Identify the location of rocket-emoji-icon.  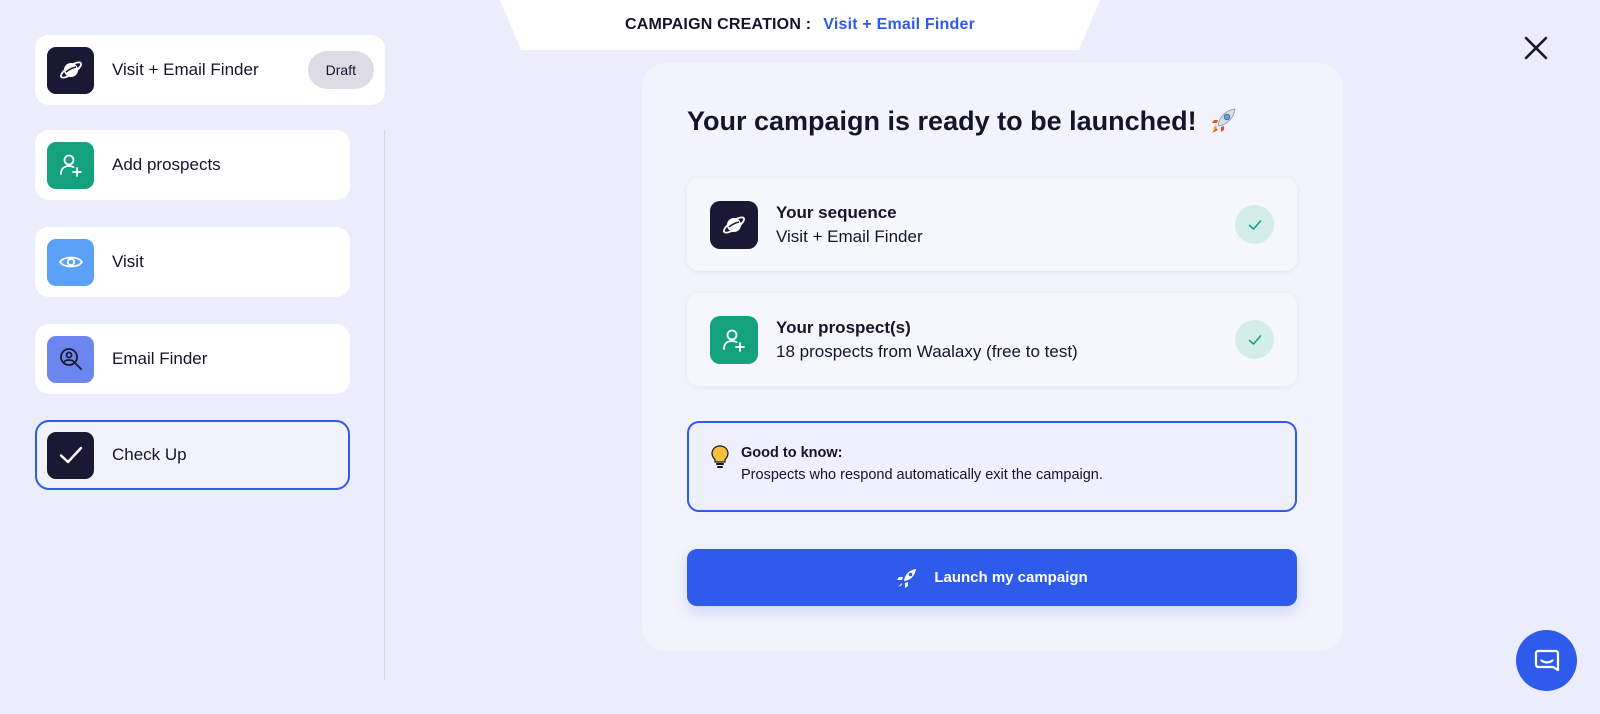
(1223, 121).